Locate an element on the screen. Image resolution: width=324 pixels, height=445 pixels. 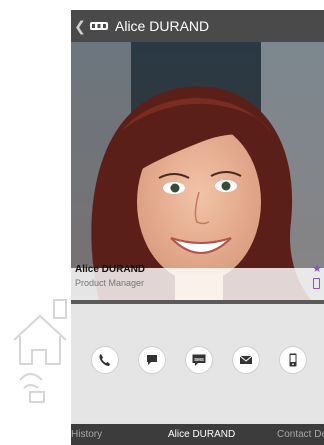
tab-history: History is located at coordinates (86, 434).